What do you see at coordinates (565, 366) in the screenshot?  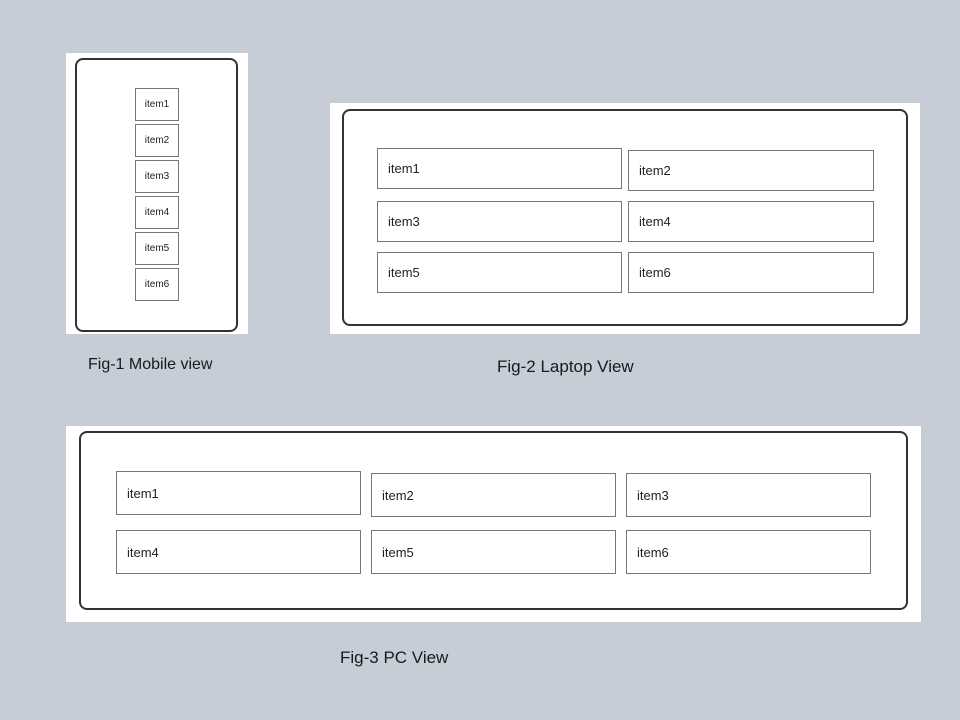 I see `fig-2-caption: Fig-2 Laptop View` at bounding box center [565, 366].